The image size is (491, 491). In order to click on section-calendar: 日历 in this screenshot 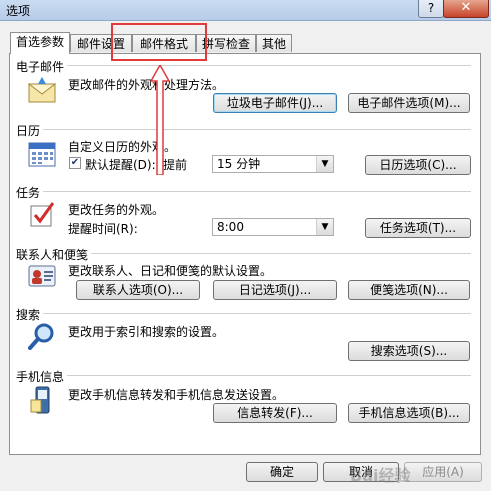, I will do `click(243, 130)`.